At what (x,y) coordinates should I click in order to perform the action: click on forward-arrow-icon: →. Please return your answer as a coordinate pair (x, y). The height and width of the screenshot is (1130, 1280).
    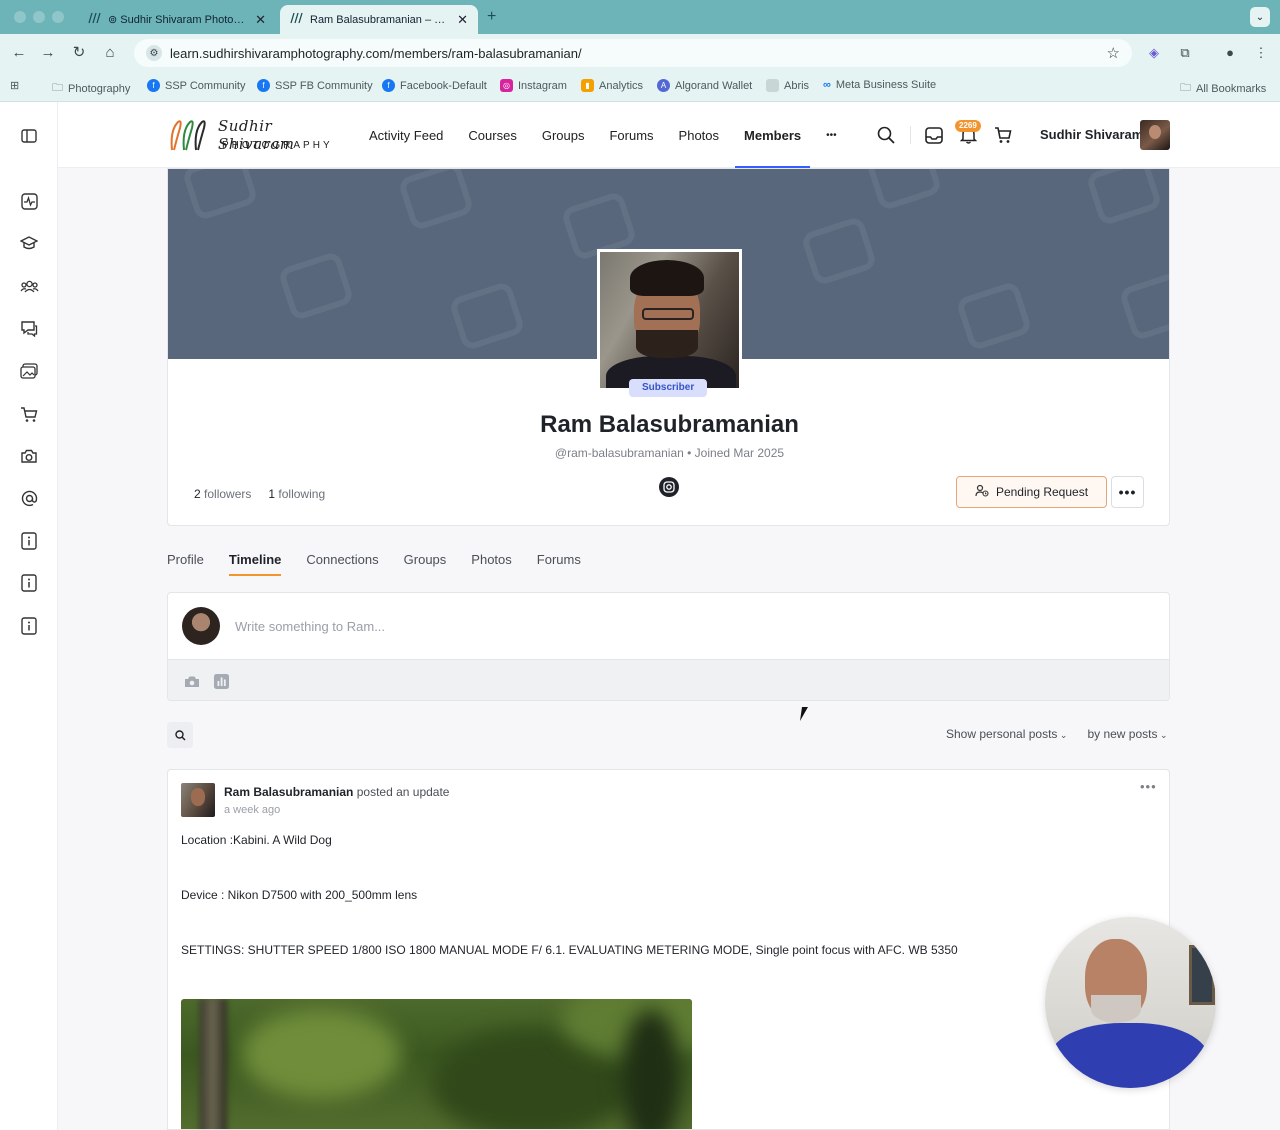
    Looking at the image, I should click on (48, 53).